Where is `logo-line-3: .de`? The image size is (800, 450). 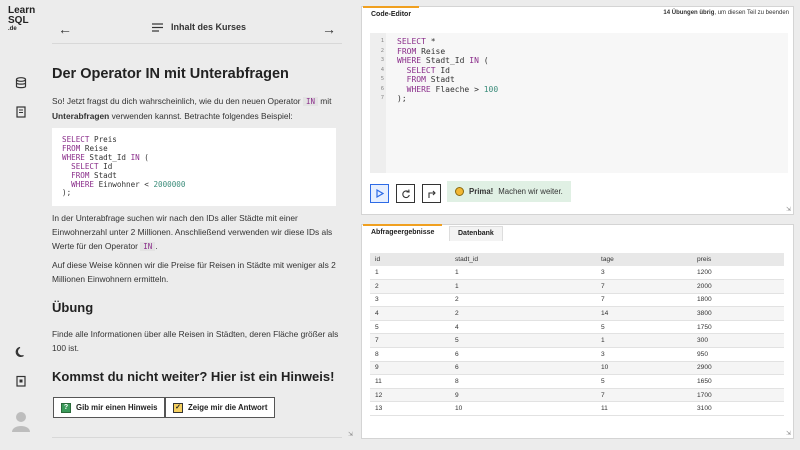
logo-line-3: .de is located at coordinates (12, 29).